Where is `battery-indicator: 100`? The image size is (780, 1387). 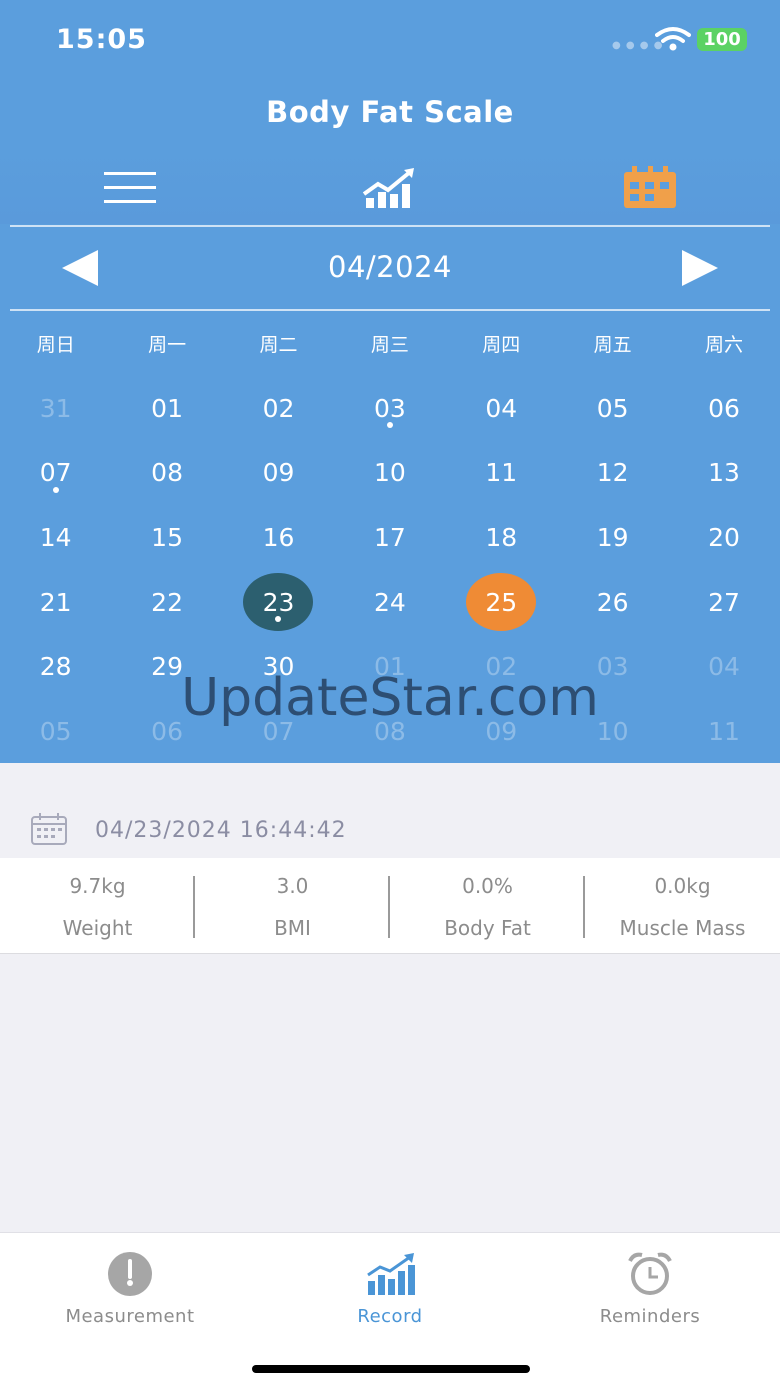 battery-indicator: 100 is located at coordinates (722, 39).